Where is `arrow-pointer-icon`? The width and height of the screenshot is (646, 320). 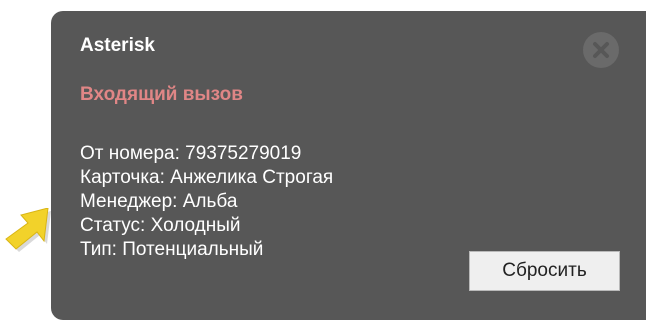
arrow-pointer-icon is located at coordinates (28, 230).